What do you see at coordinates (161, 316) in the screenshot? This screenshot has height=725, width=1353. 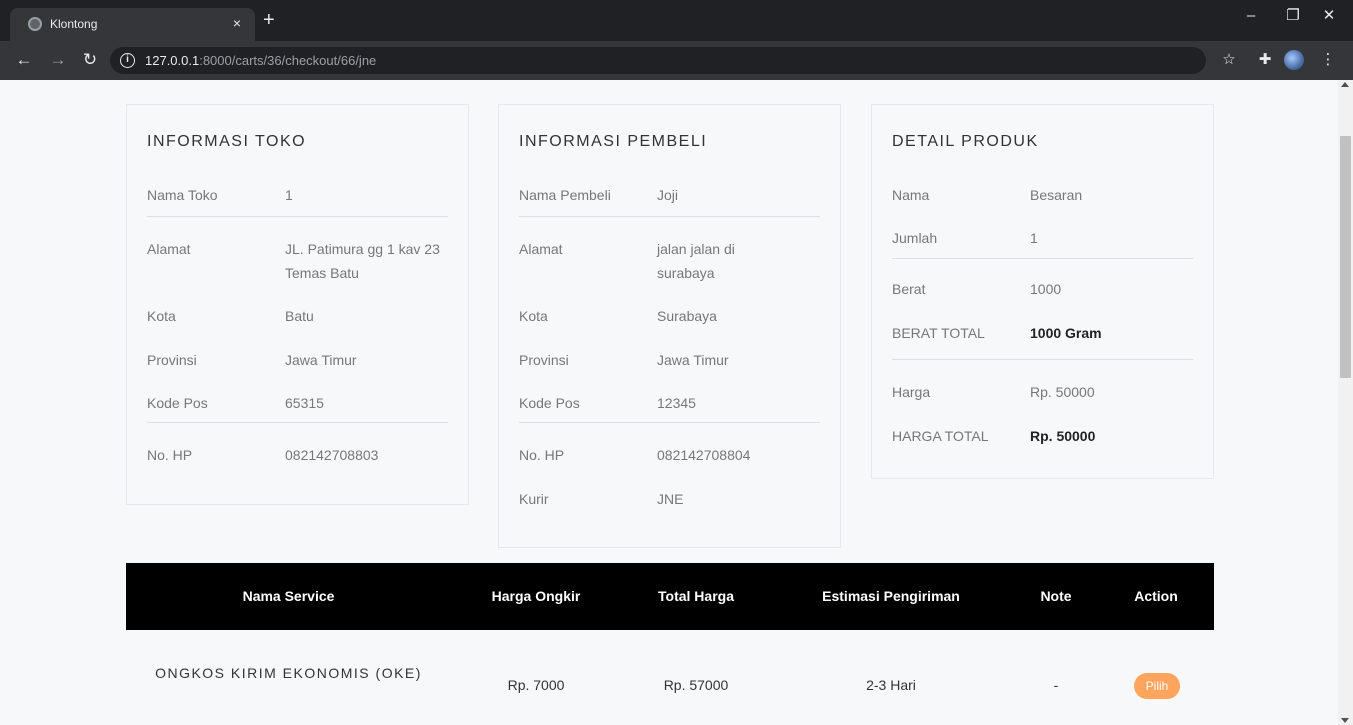 I see `store-city-label: Kota` at bounding box center [161, 316].